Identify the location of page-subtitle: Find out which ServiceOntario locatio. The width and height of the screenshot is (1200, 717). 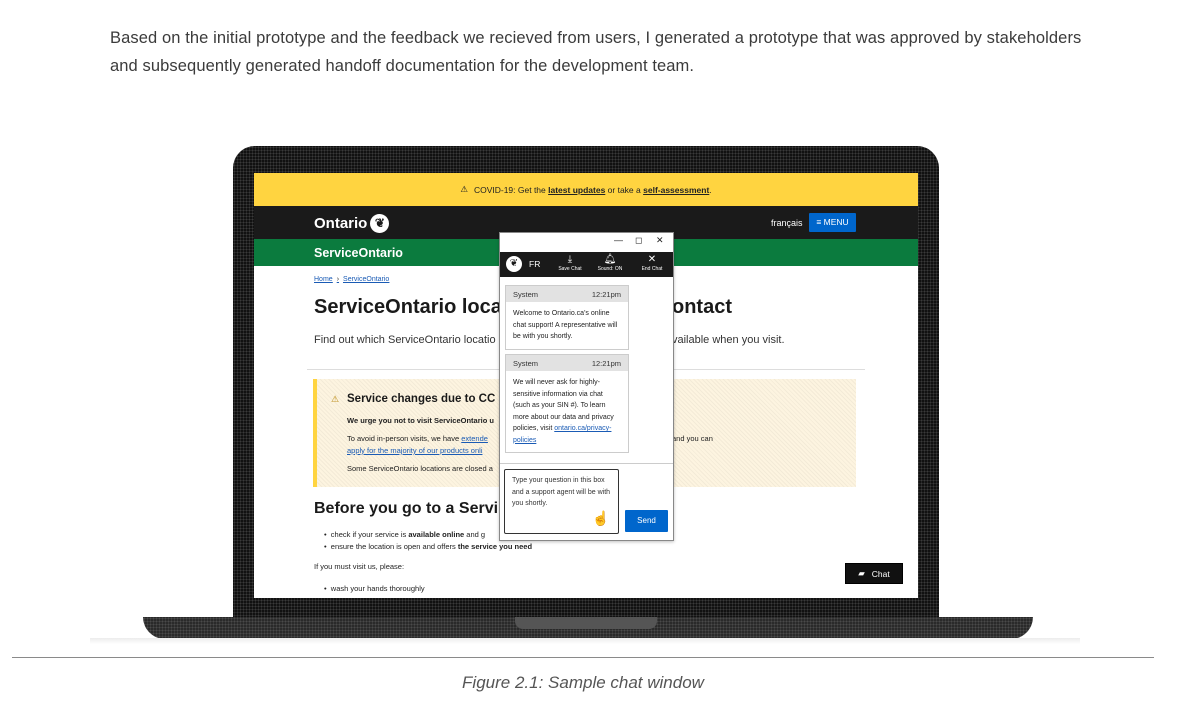
(405, 340).